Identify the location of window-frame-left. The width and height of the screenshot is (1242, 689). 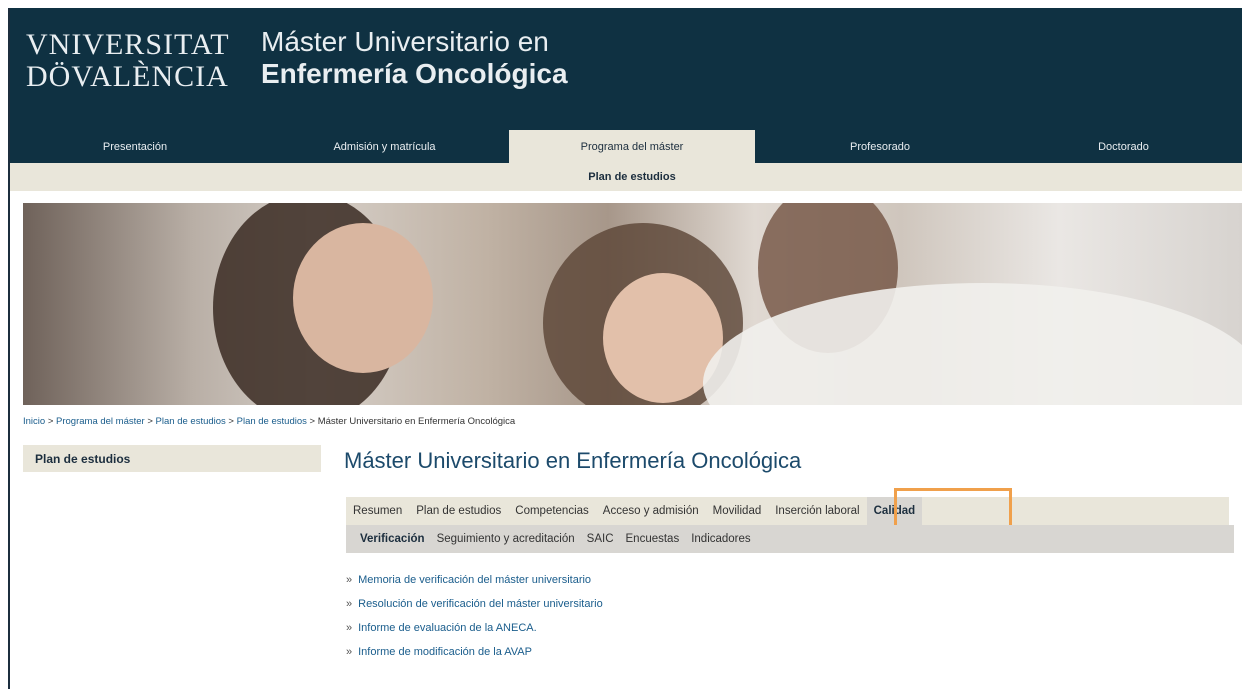
(4, 344).